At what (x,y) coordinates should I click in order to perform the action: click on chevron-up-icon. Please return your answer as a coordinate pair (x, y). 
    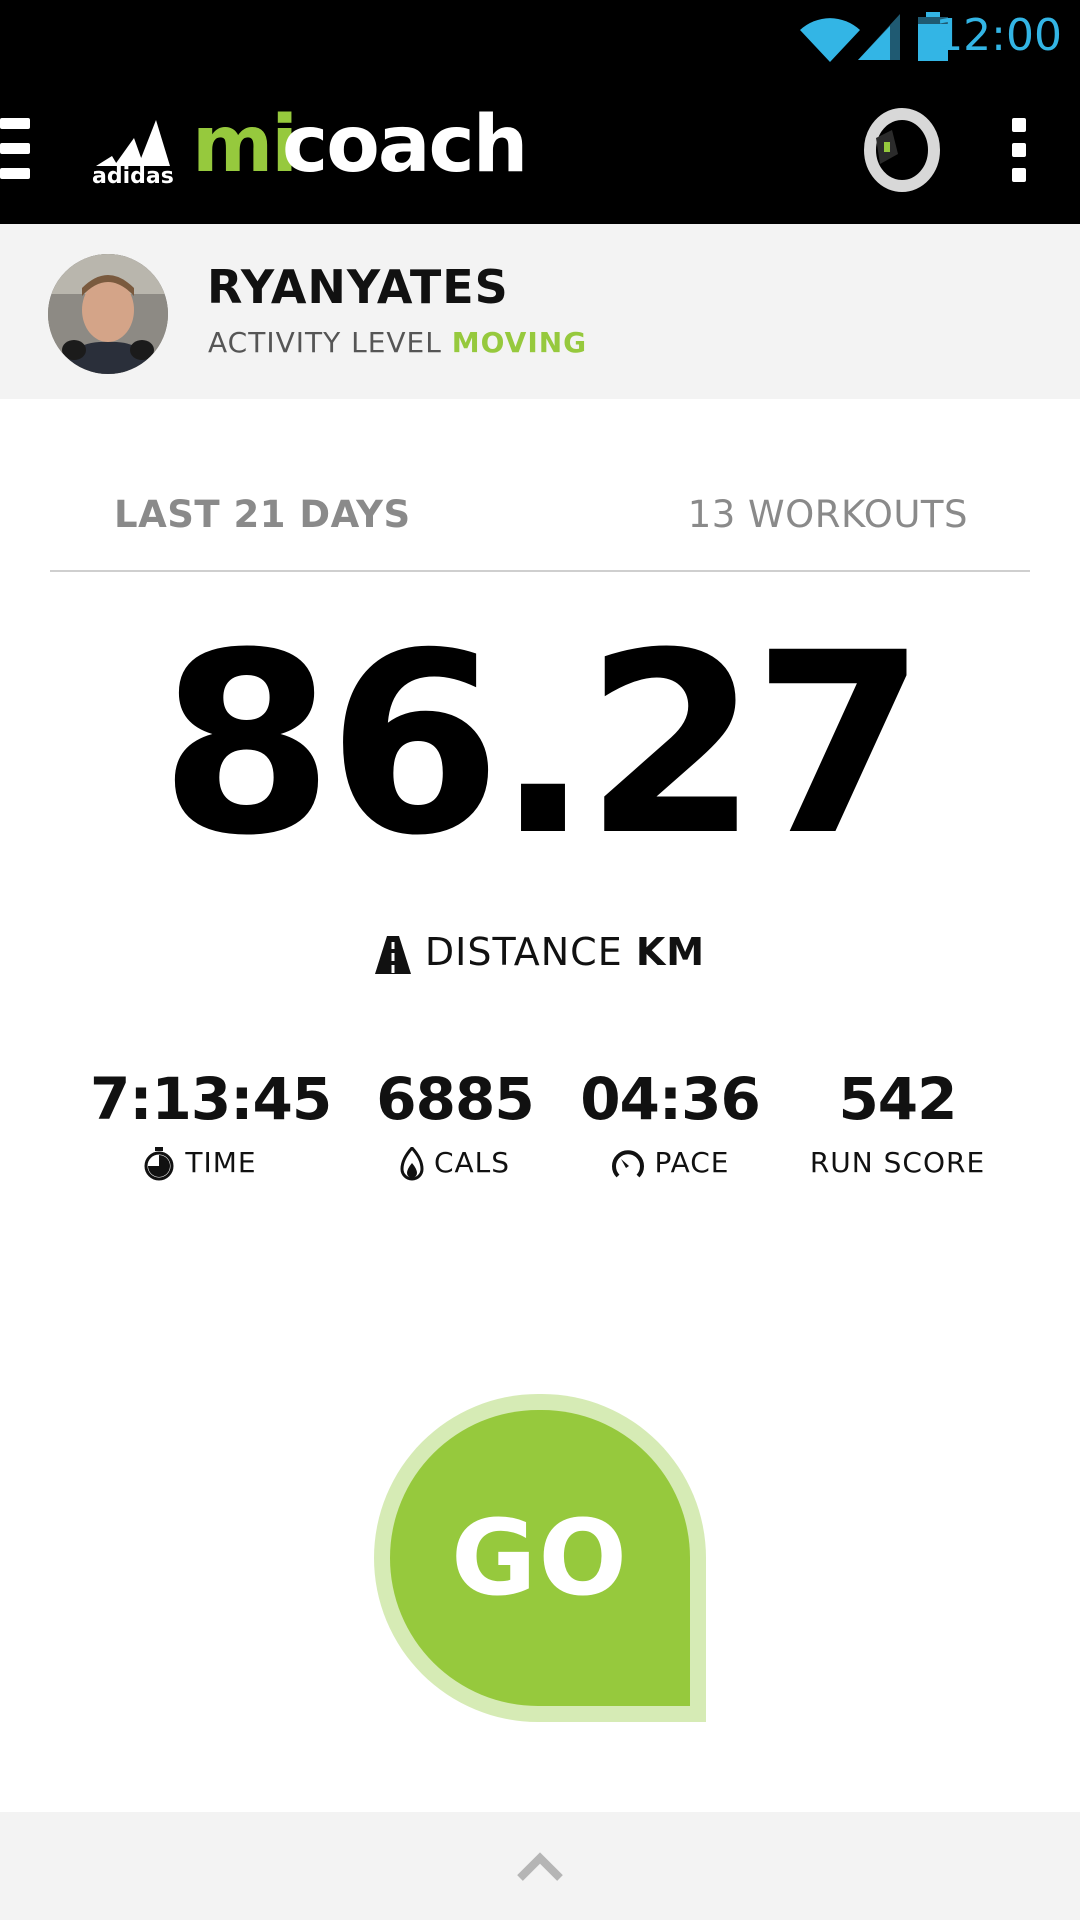
    Looking at the image, I should click on (540, 1867).